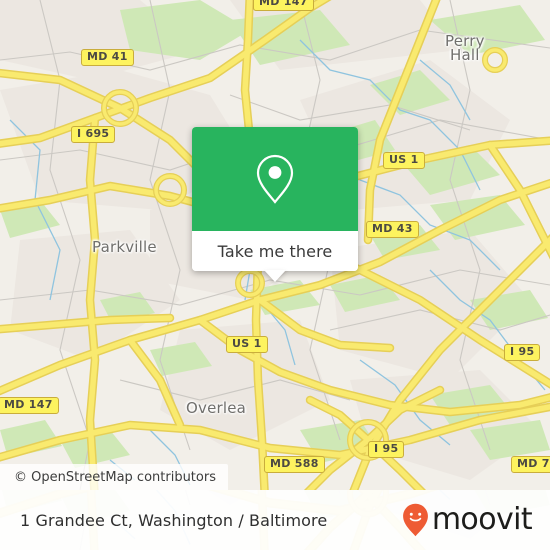 Image resolution: width=550 pixels, height=550 pixels. Describe the element at coordinates (386, 449) in the screenshot. I see `route-shield-i-95-south: I 95` at that location.